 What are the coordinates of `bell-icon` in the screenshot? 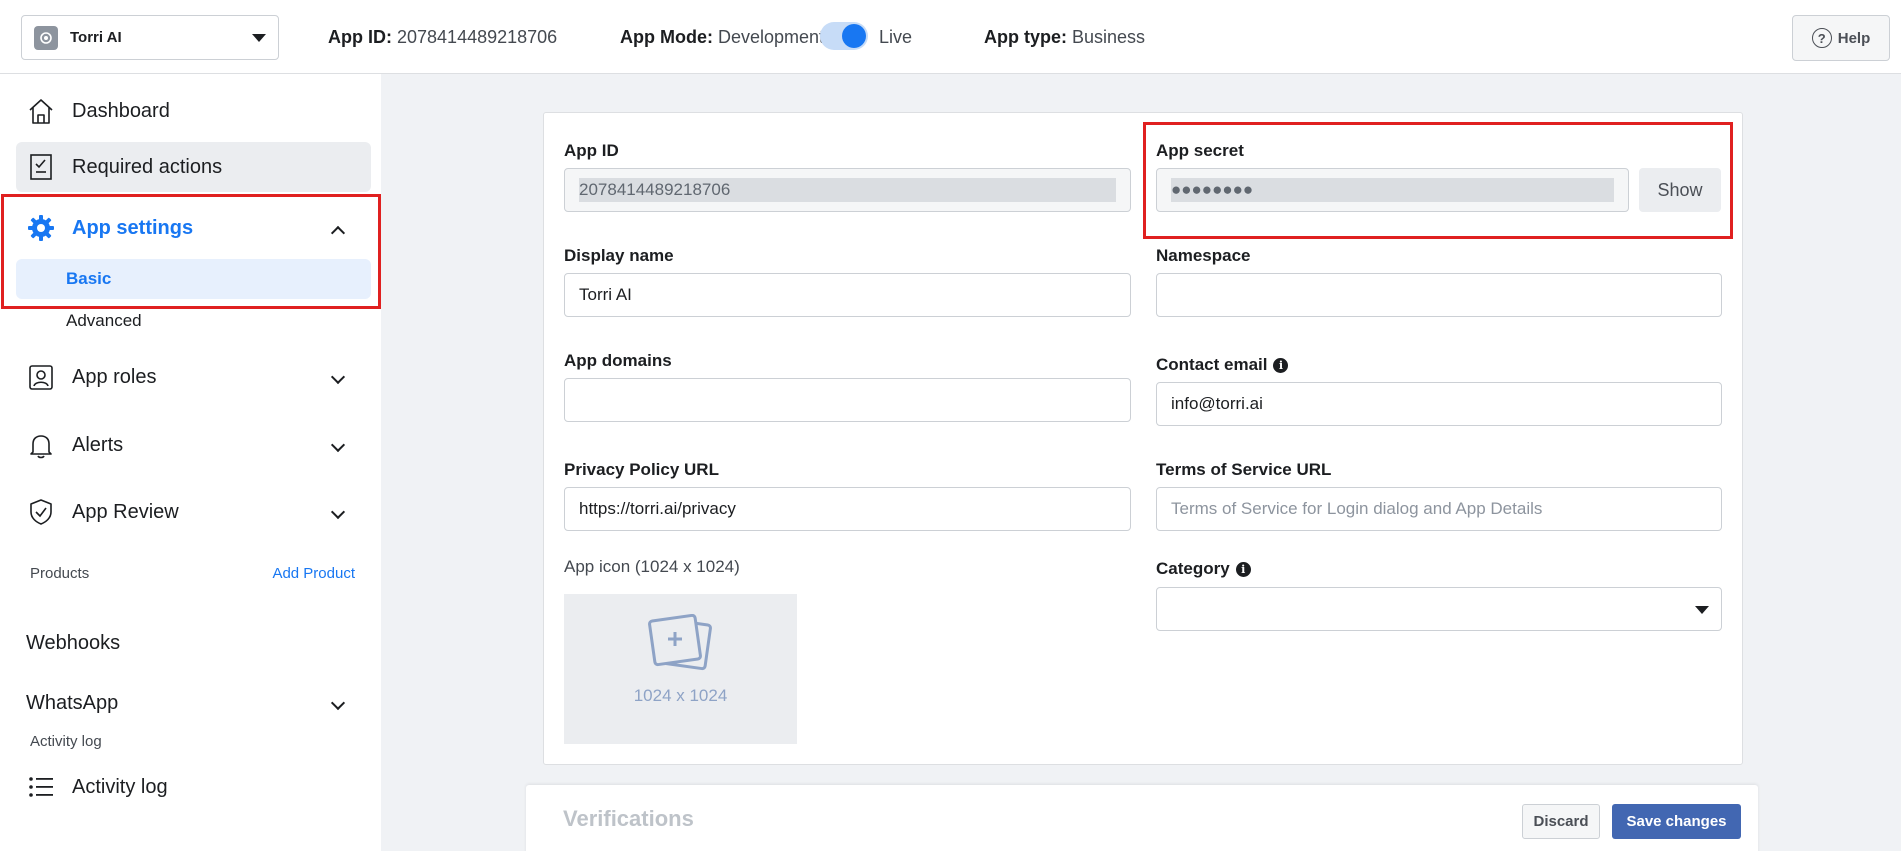 It's located at (41, 445).